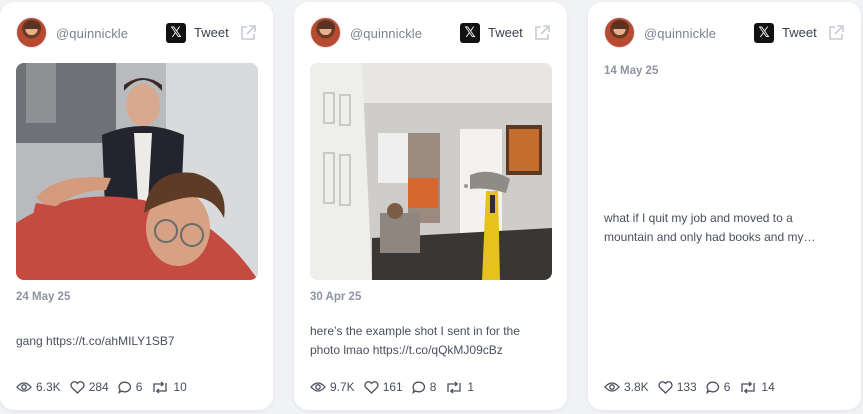 The width and height of the screenshot is (863, 414). I want to click on likes-stat: 284, so click(89, 387).